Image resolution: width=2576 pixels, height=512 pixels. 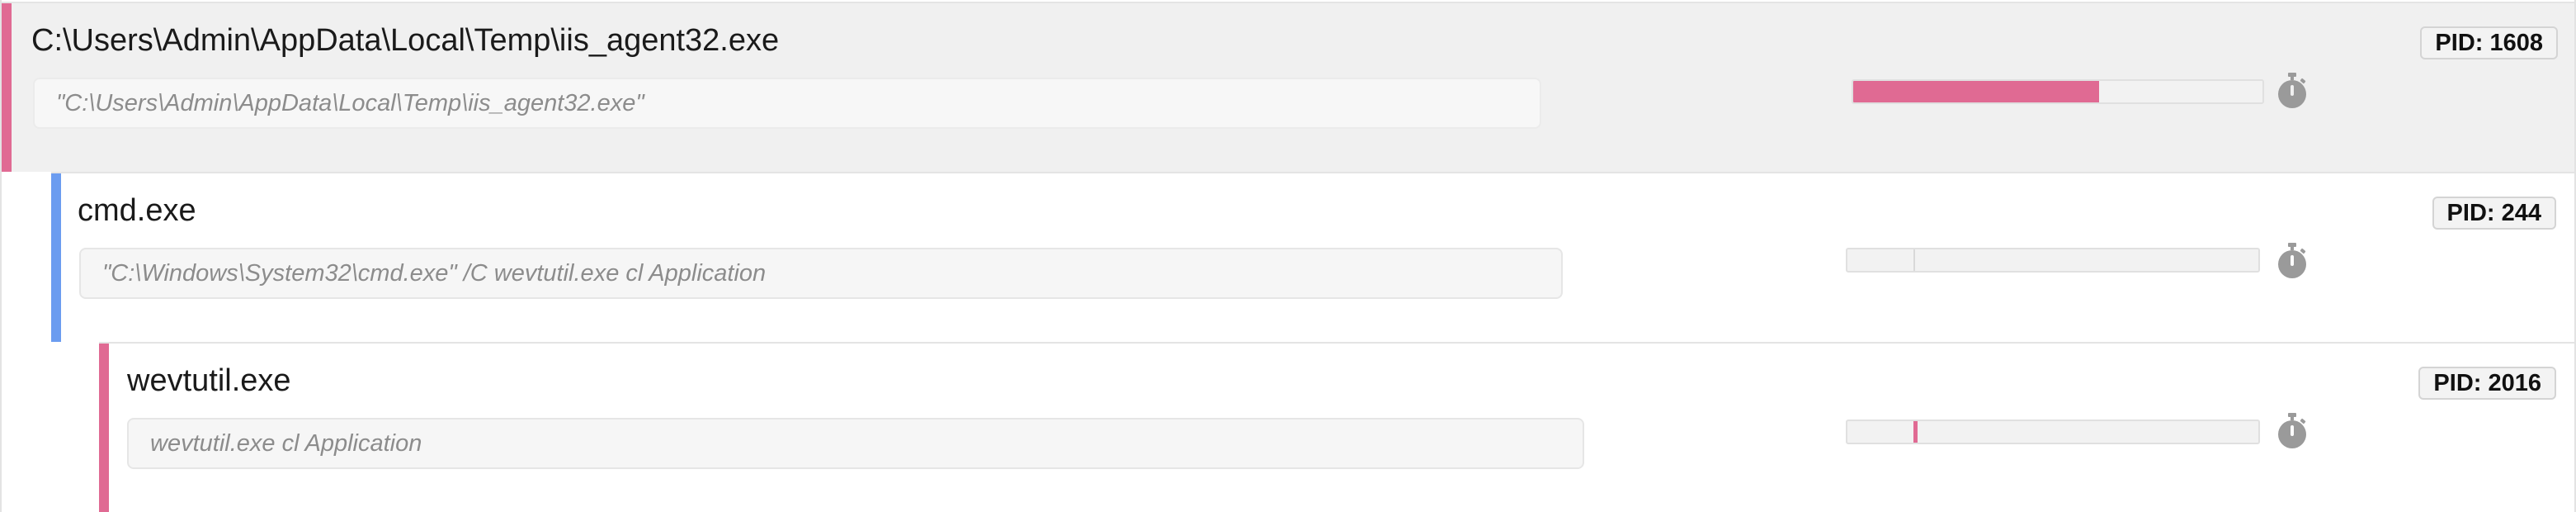 I want to click on process-name: wevtutil.exe, so click(x=209, y=380).